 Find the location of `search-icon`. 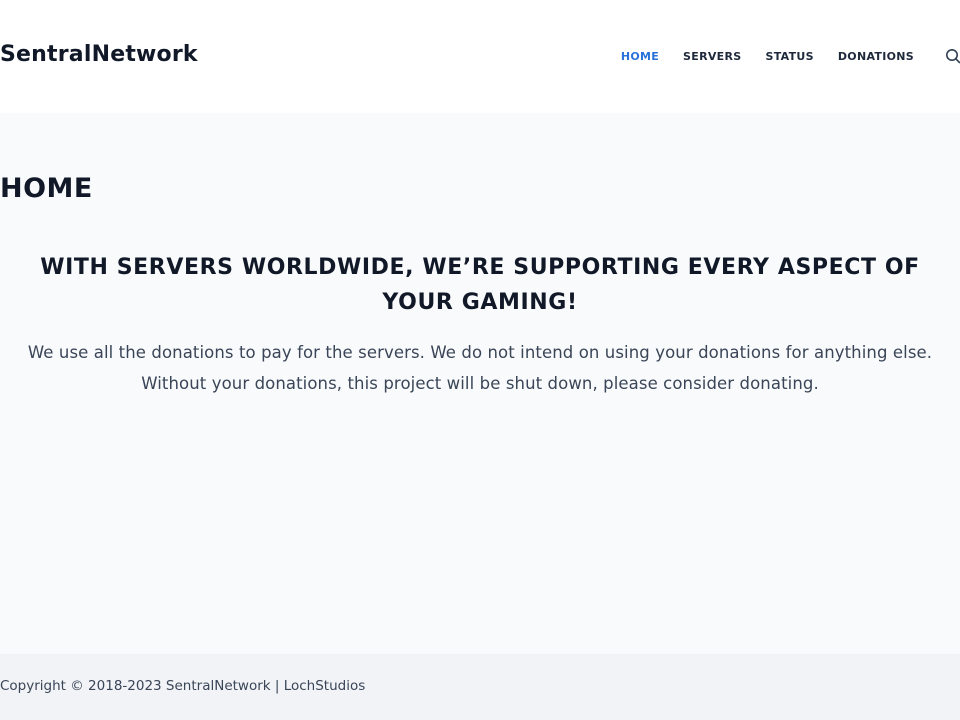

search-icon is located at coordinates (953, 56).